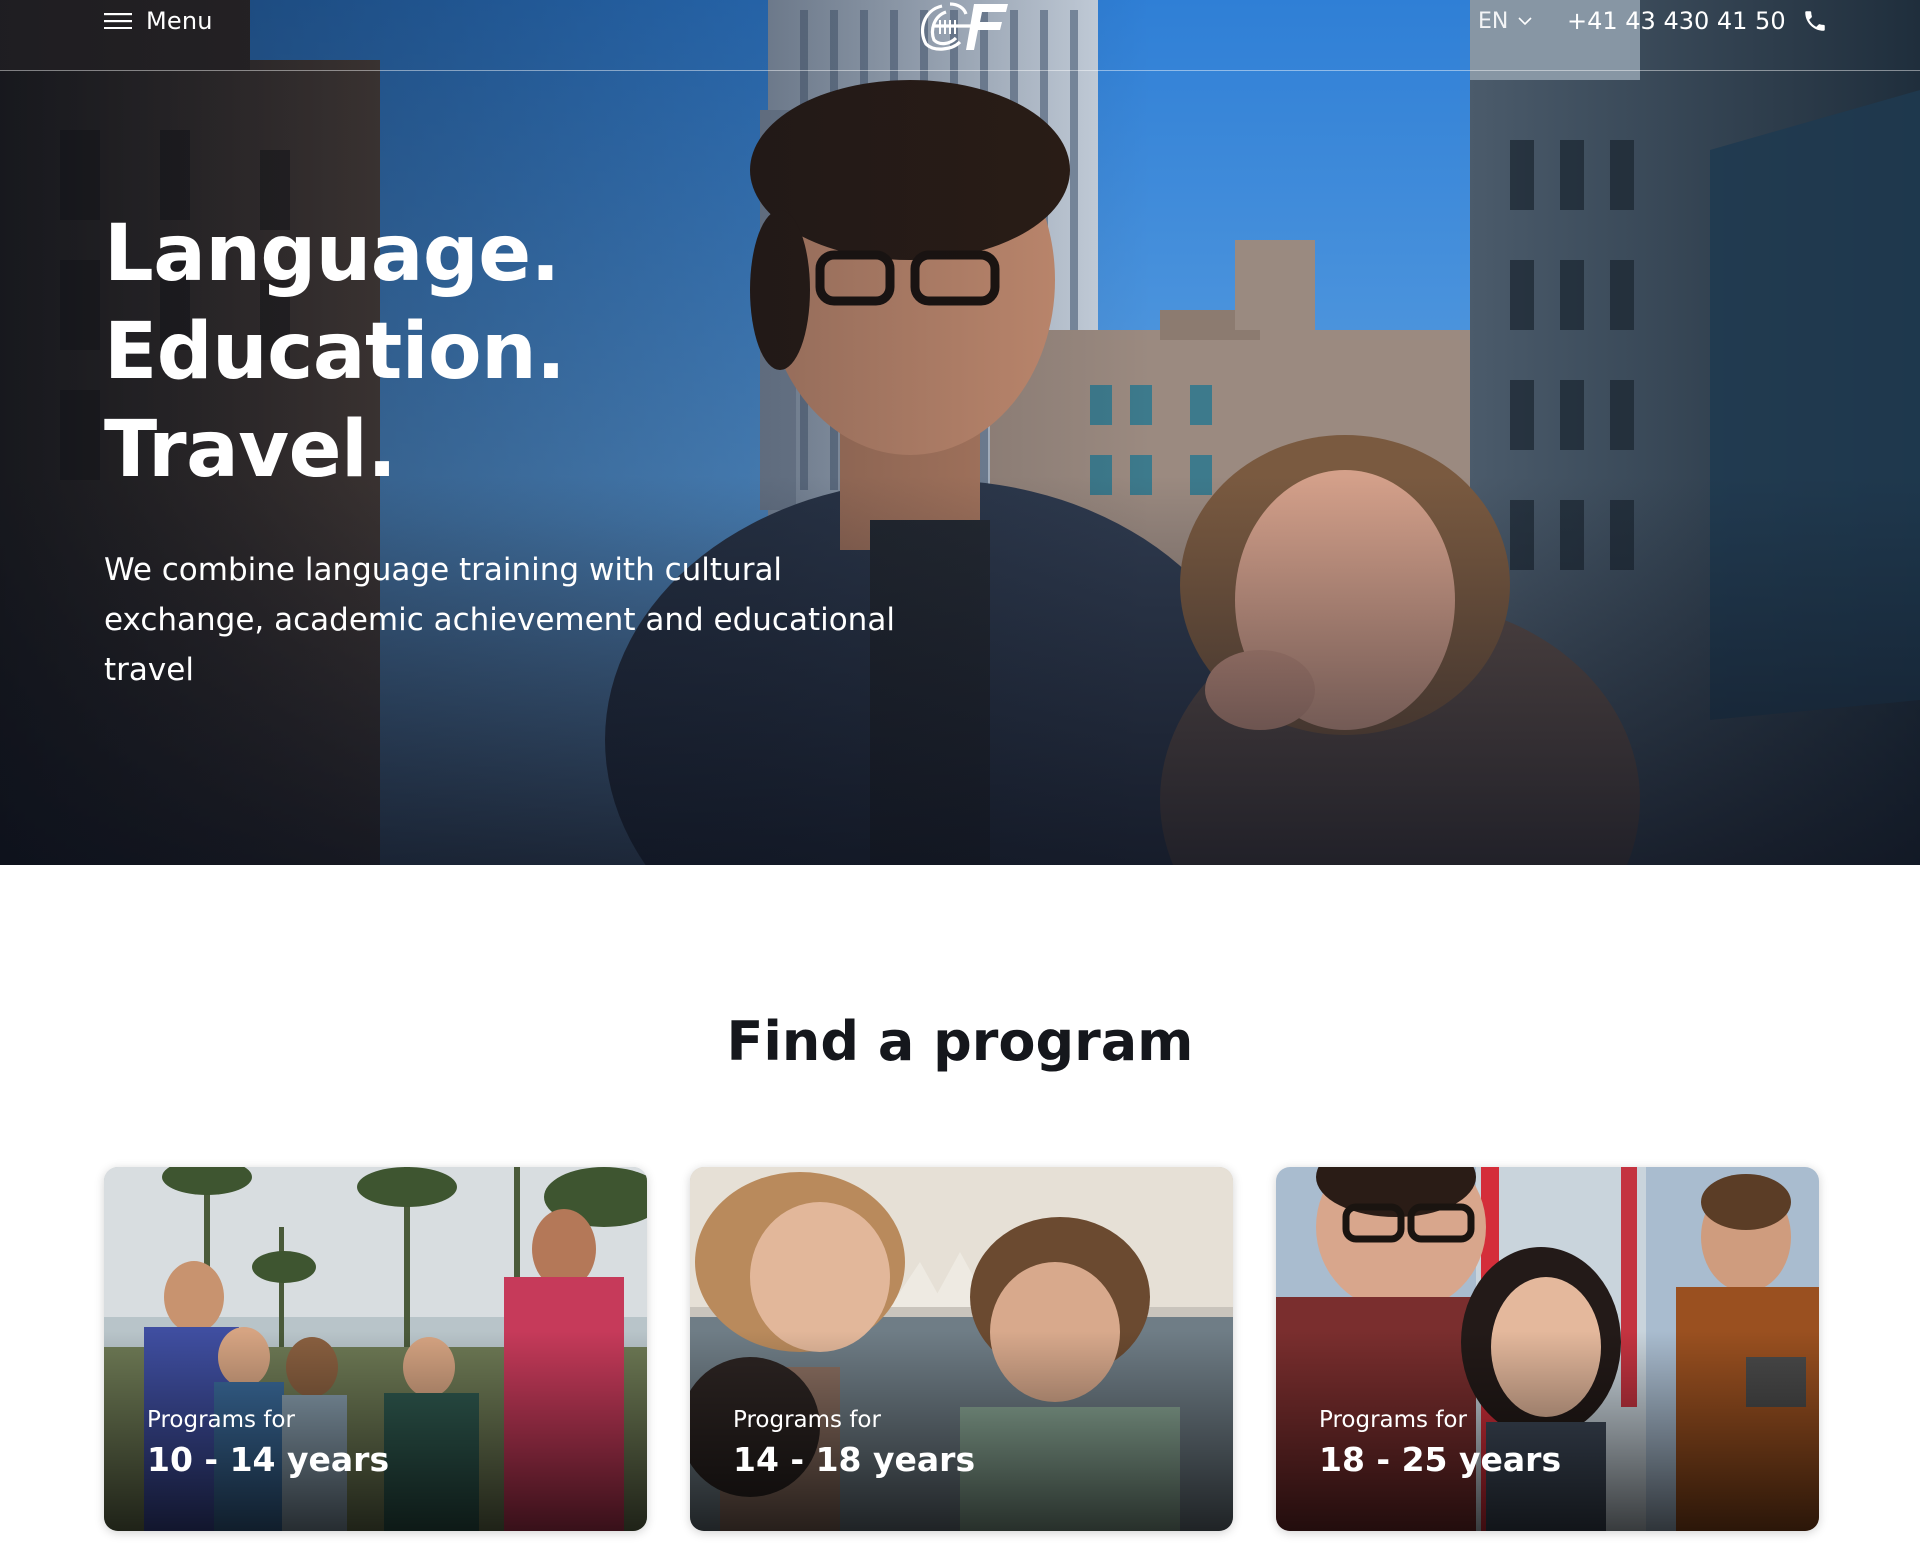 The image size is (1920, 1545). Describe the element at coordinates (179, 21) in the screenshot. I see `menu-label: Menu` at that location.